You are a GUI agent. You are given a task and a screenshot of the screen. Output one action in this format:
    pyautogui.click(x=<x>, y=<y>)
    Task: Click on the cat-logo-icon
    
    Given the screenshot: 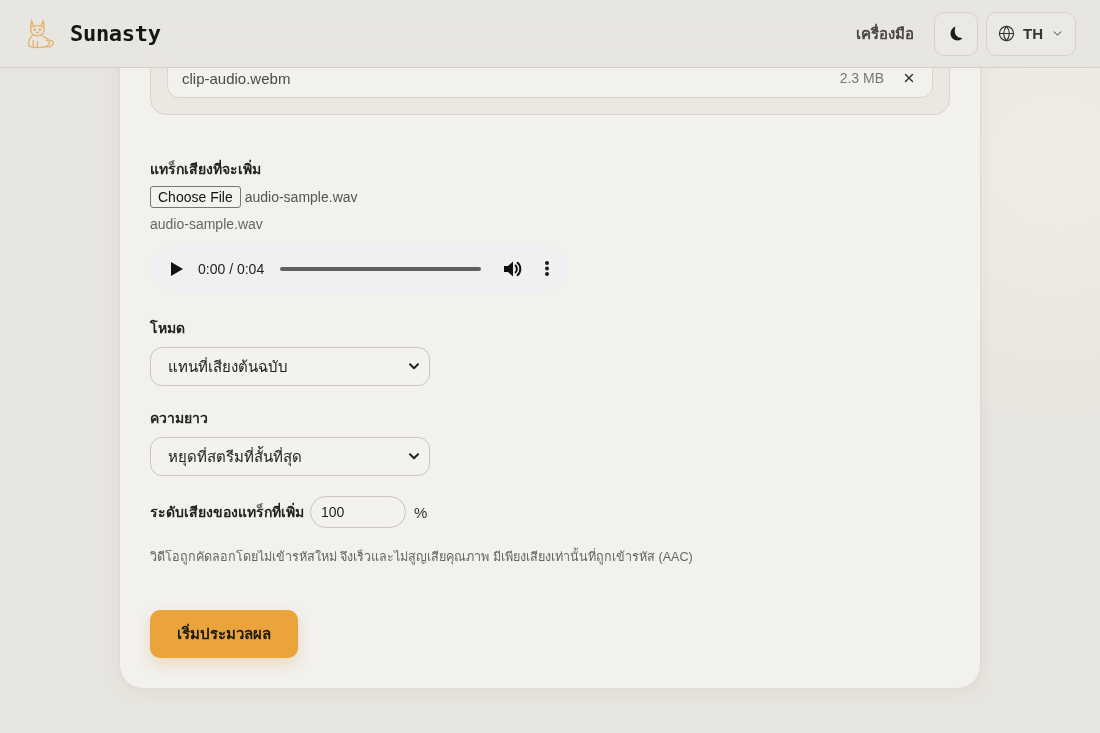 What is the action you would take?
    pyautogui.click(x=41, y=33)
    